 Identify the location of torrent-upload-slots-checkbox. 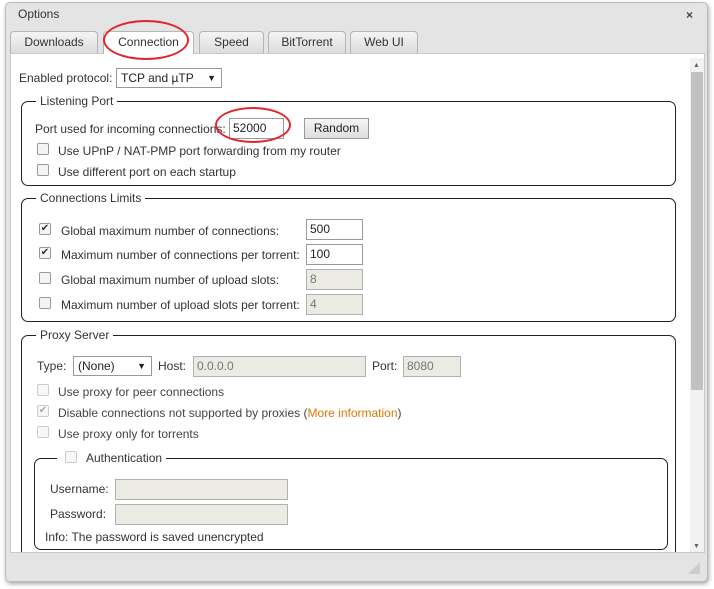
(45, 303).